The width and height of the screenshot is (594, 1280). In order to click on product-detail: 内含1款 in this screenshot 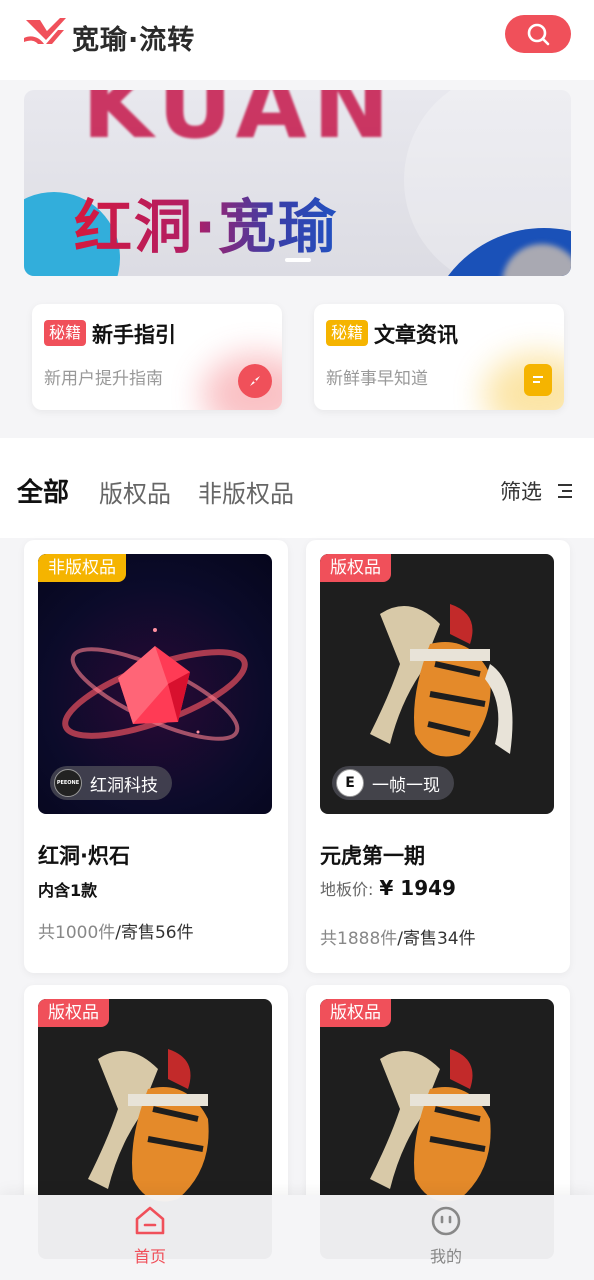, I will do `click(68, 890)`.